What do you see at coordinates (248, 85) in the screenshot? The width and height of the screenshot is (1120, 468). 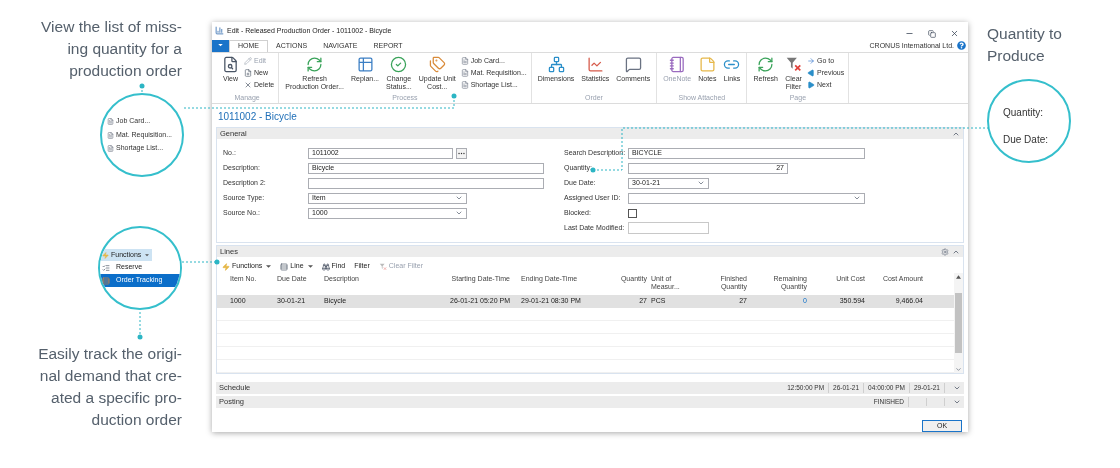 I see `delete-icon` at bounding box center [248, 85].